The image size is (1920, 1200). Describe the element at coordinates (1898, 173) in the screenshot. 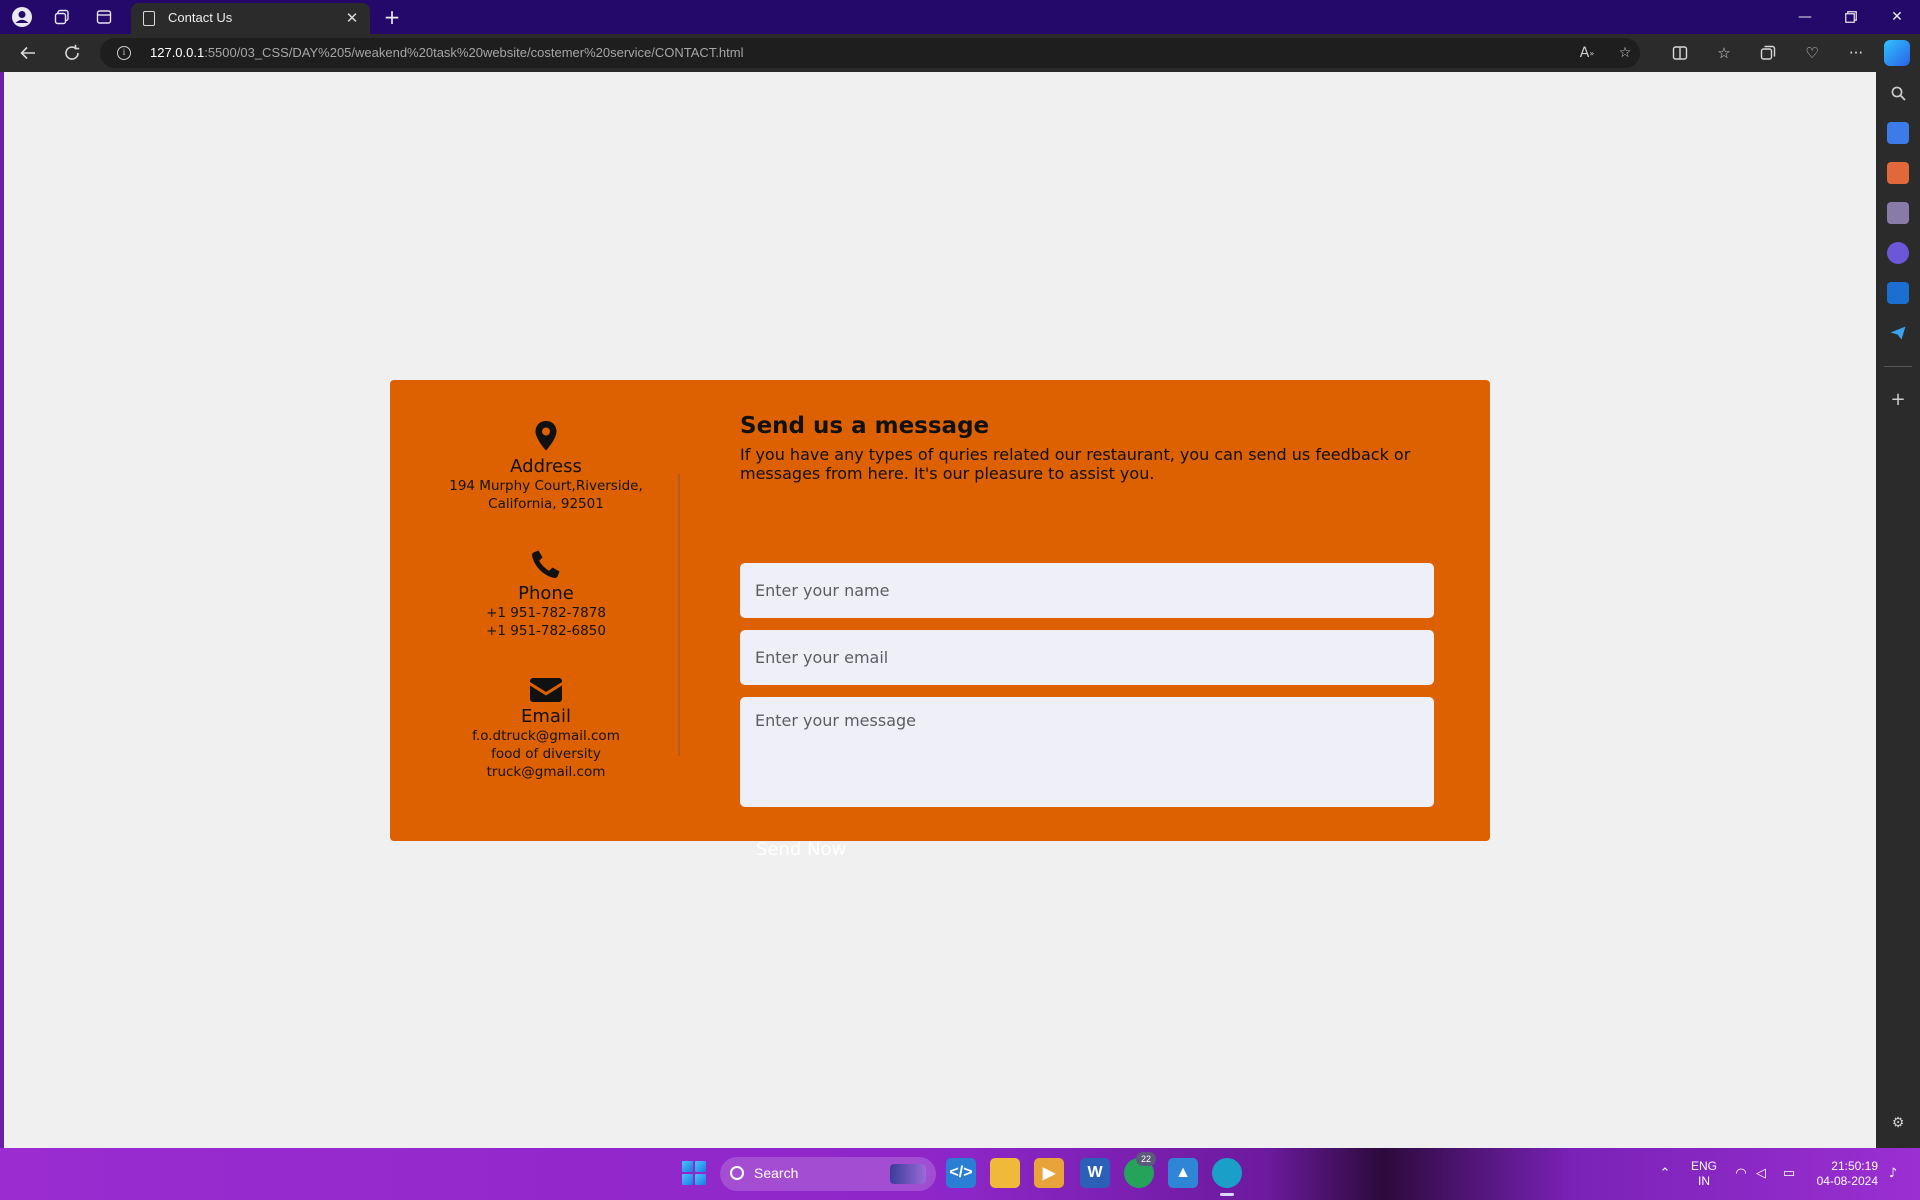

I see `tools-icon` at that location.